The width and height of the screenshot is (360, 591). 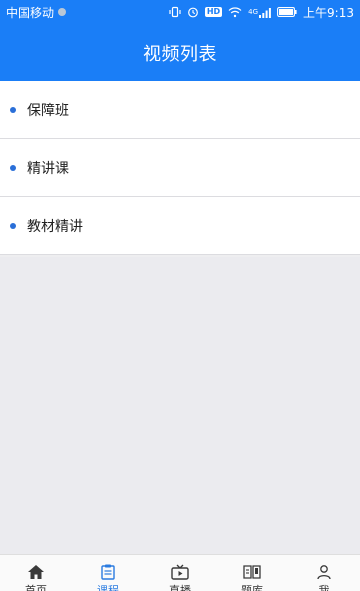 I want to click on tab-label: 我, so click(x=324, y=587).